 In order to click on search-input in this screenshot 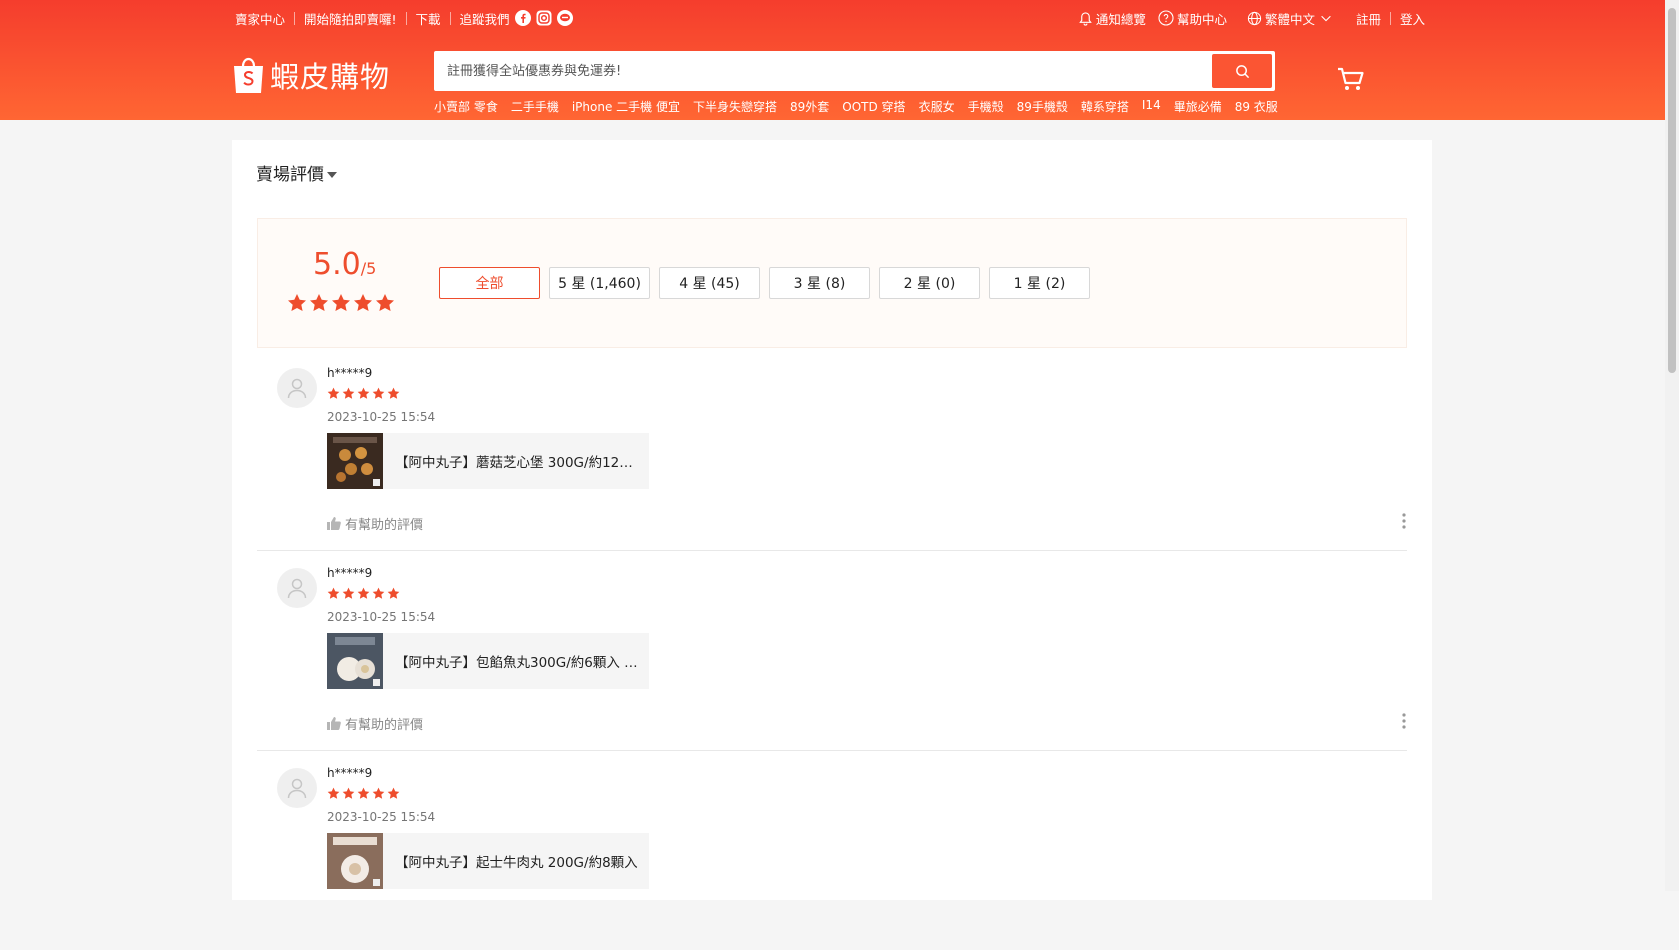, I will do `click(824, 71)`.